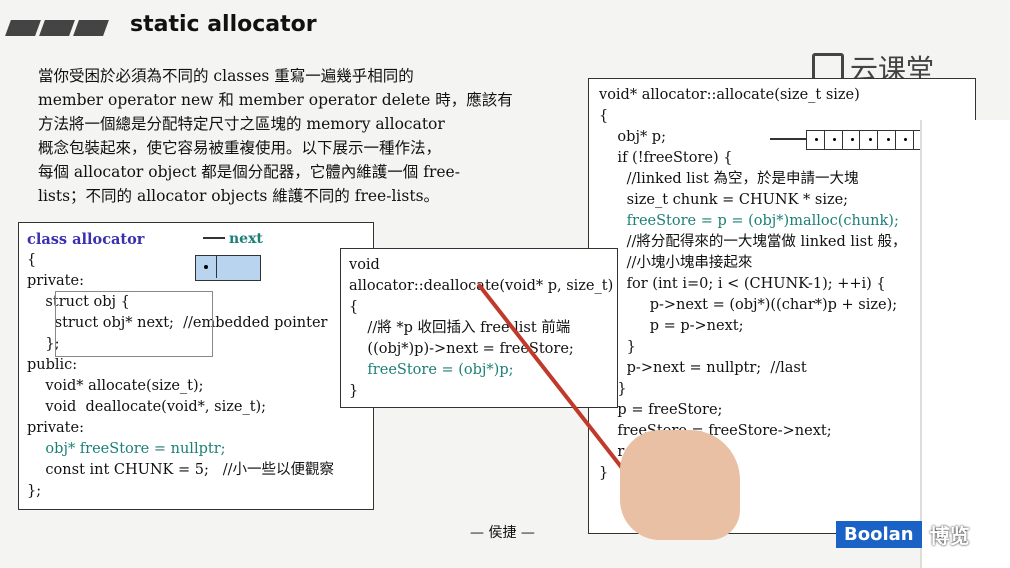 The image size is (1010, 568). What do you see at coordinates (126, 449) in the screenshot?
I see `code-line: obj* freeStore = nullptr;` at bounding box center [126, 449].